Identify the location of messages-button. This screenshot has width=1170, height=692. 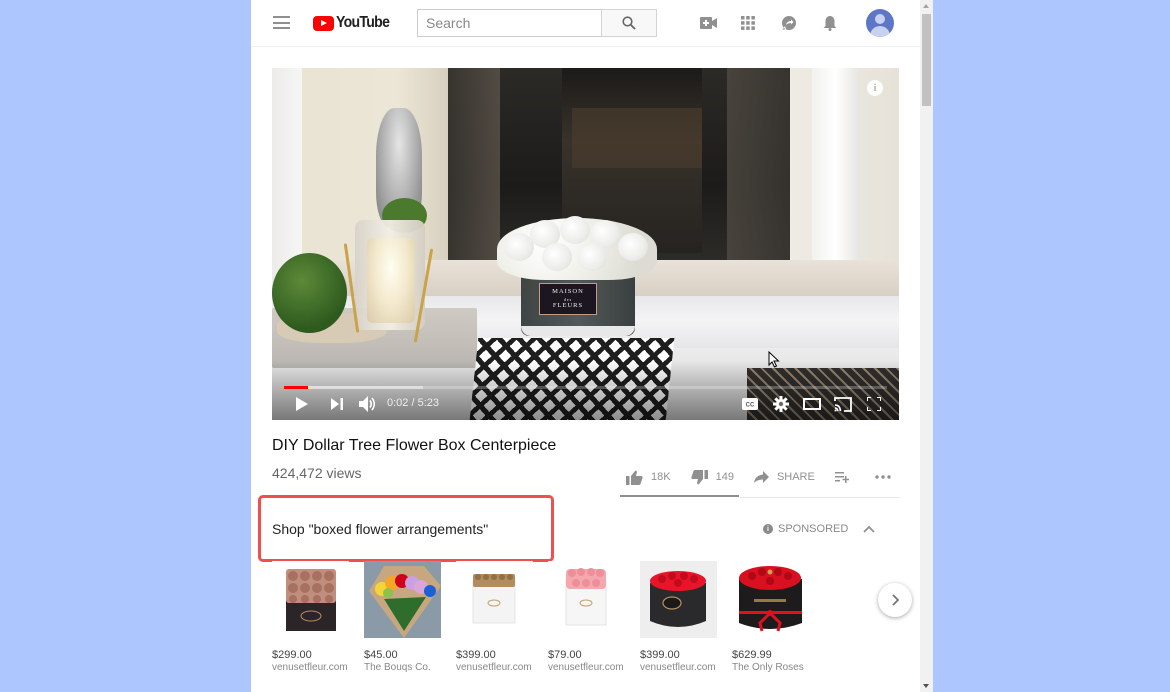
(789, 23).